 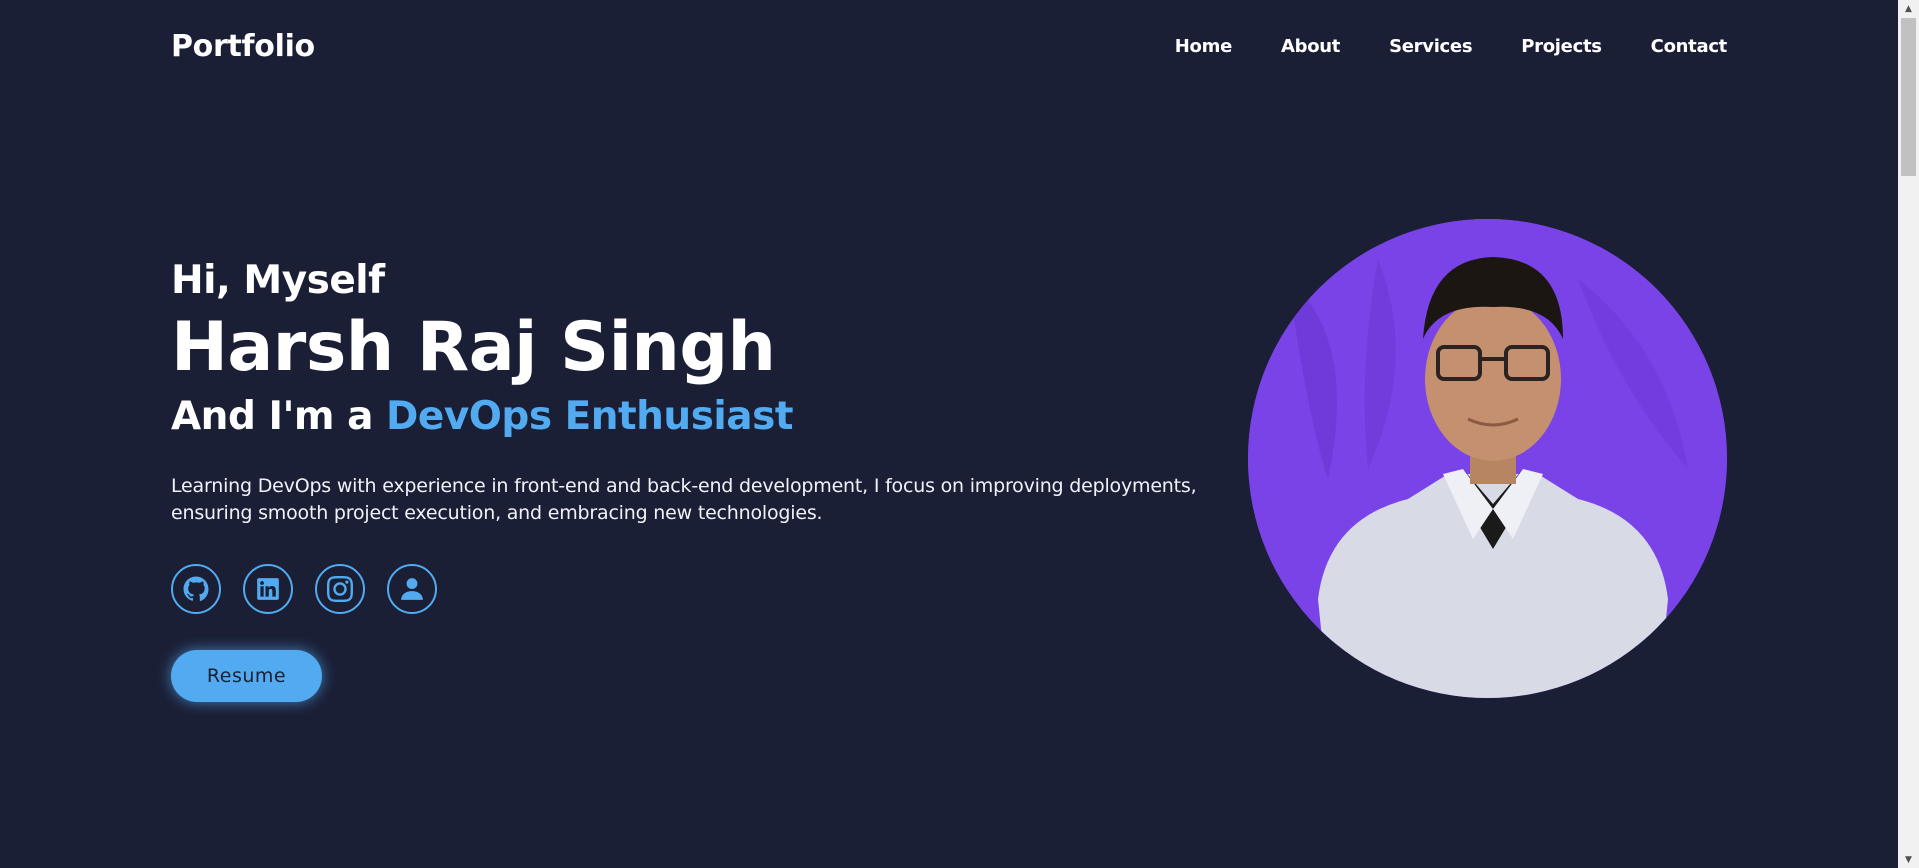 I want to click on role-accent: DevOps Enthusiast, so click(x=589, y=416).